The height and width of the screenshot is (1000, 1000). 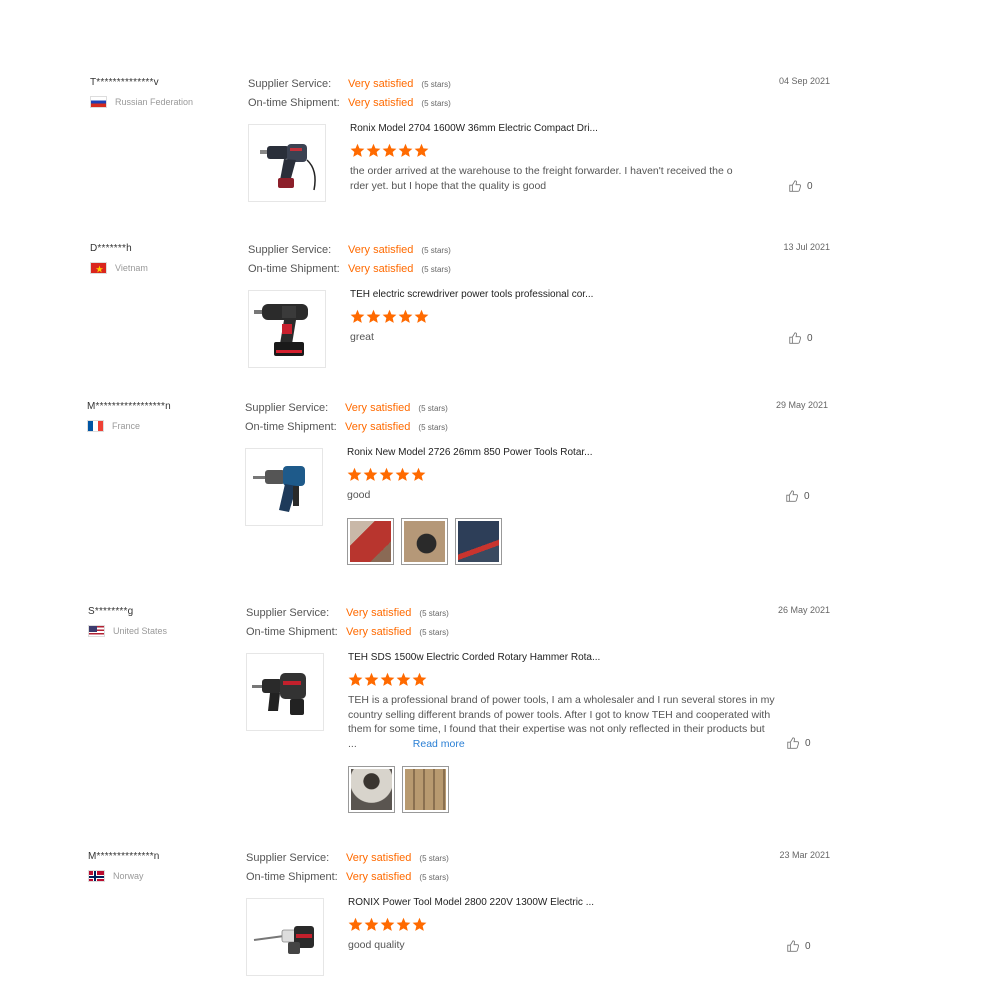 What do you see at coordinates (163, 621) in the screenshot?
I see `buyer-info: S********g United States` at bounding box center [163, 621].